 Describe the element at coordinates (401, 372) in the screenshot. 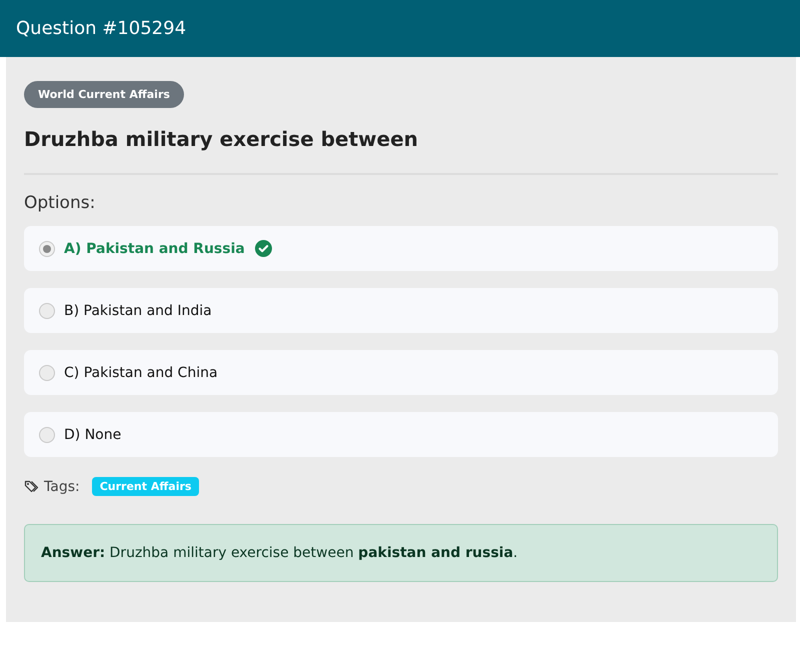

I see `option-row: C) Pakistan and China` at that location.